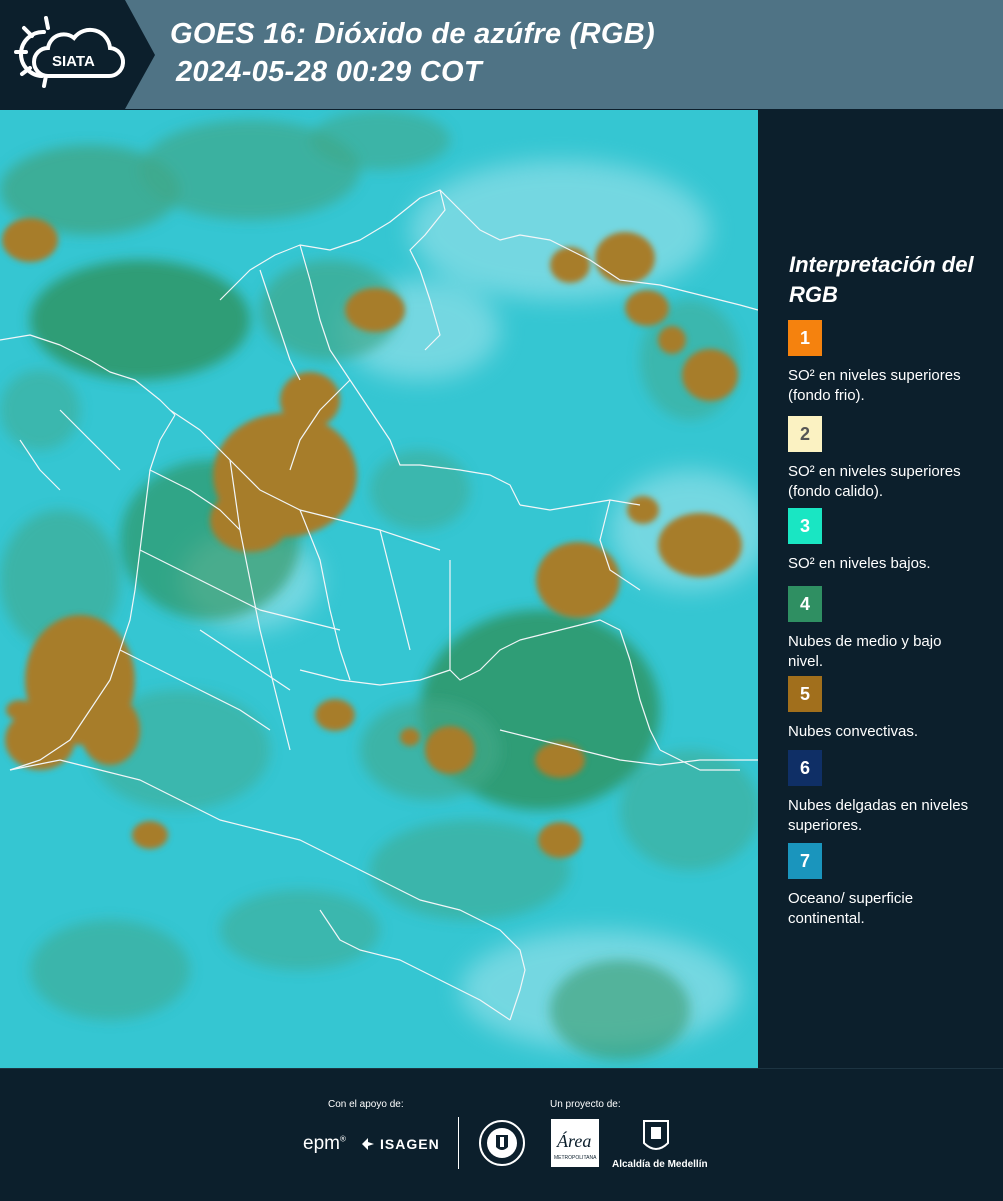 Image resolution: width=1003 pixels, height=1201 pixels. What do you see at coordinates (893, 629) in the screenshot?
I see `legend-item-4: 4 Nubes de medio y bajo nivel.` at bounding box center [893, 629].